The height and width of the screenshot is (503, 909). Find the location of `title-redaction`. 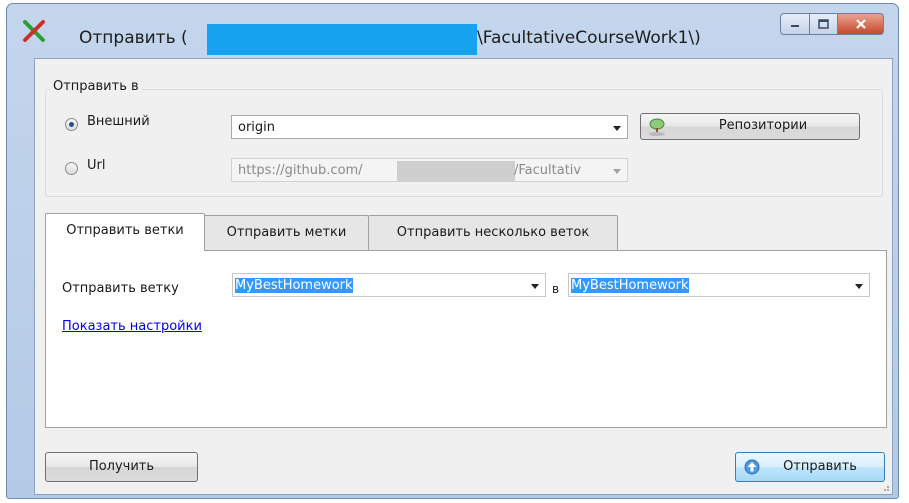

title-redaction is located at coordinates (342, 39).